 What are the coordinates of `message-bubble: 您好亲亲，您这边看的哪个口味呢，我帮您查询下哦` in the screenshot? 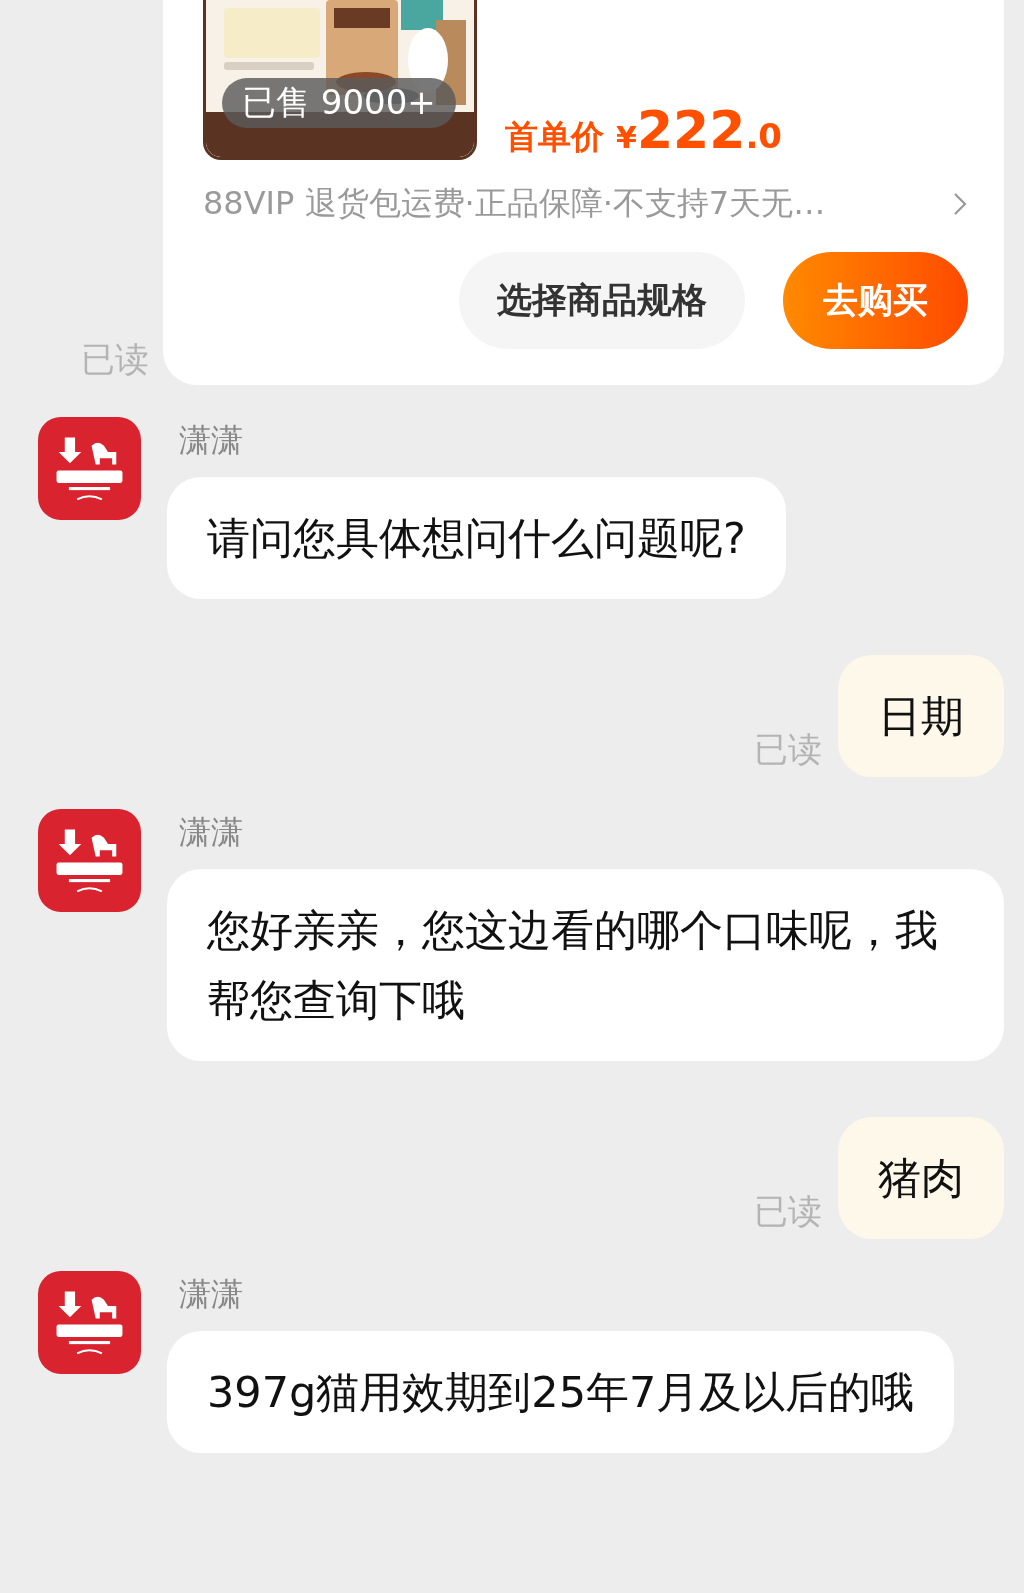 It's located at (585, 965).